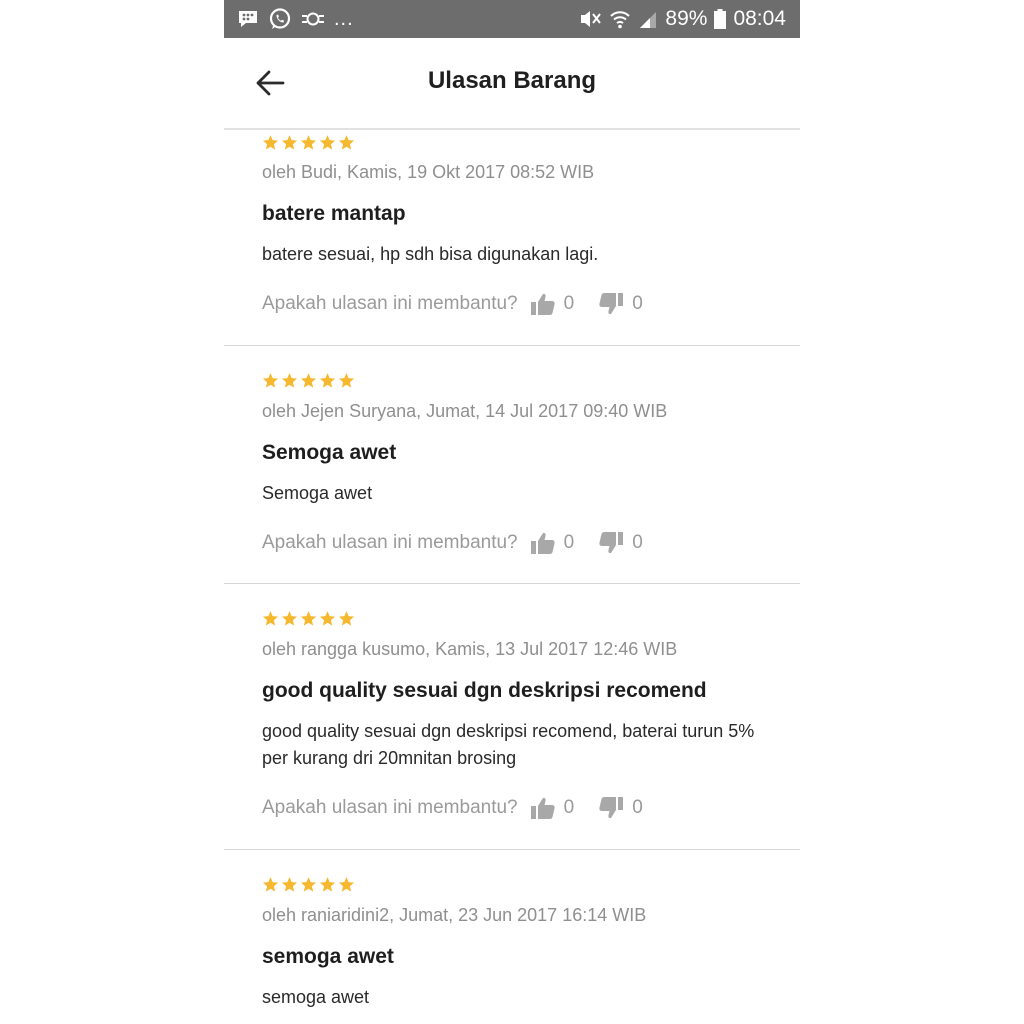  I want to click on status-bar-right: 89% 08:04, so click(682, 19).